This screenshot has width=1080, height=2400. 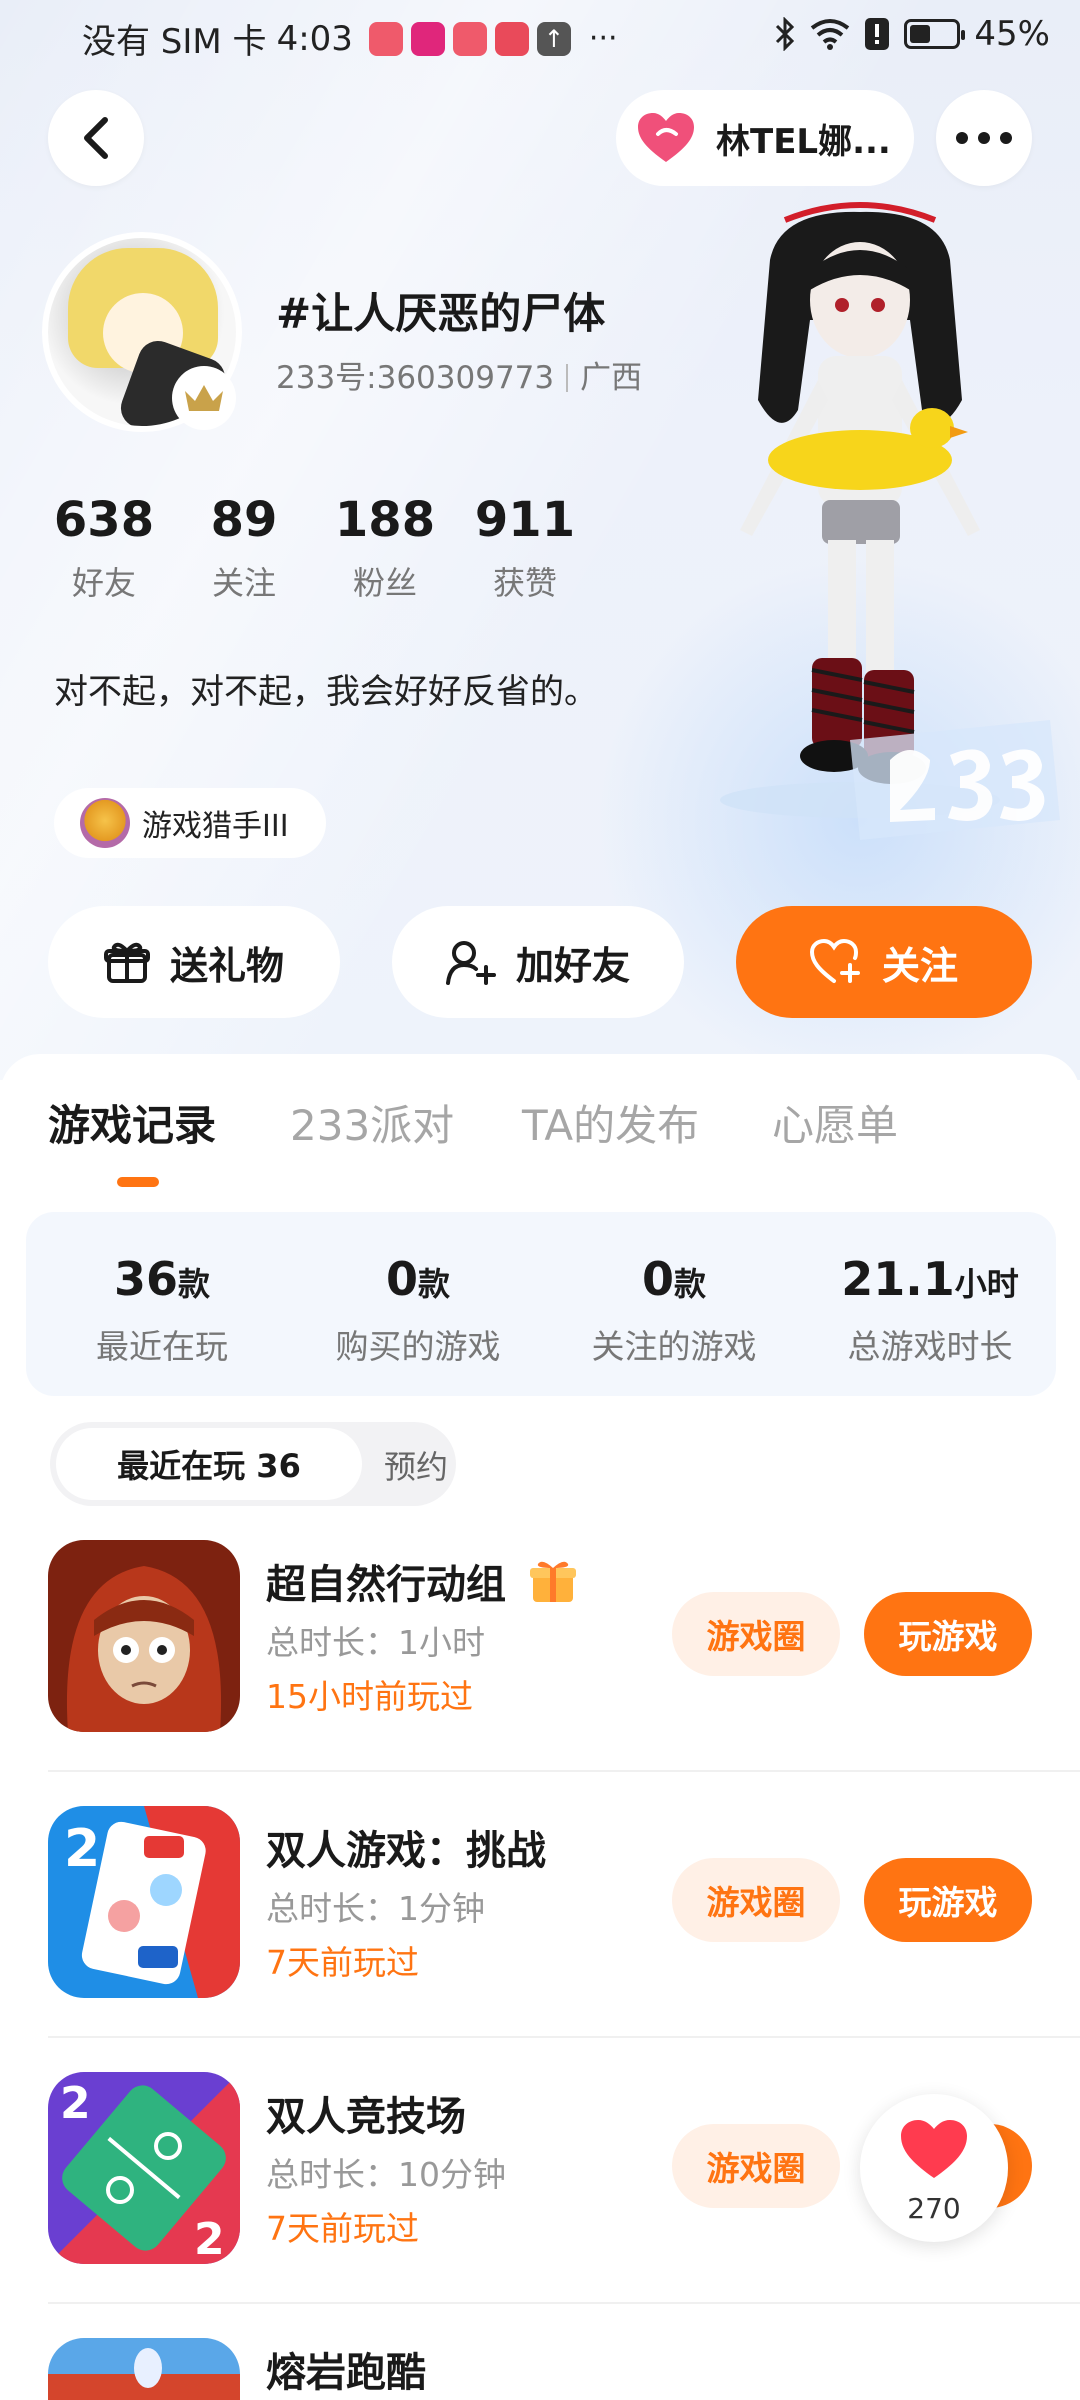 I want to click on add-friend-button: 加好友, so click(x=538, y=962).